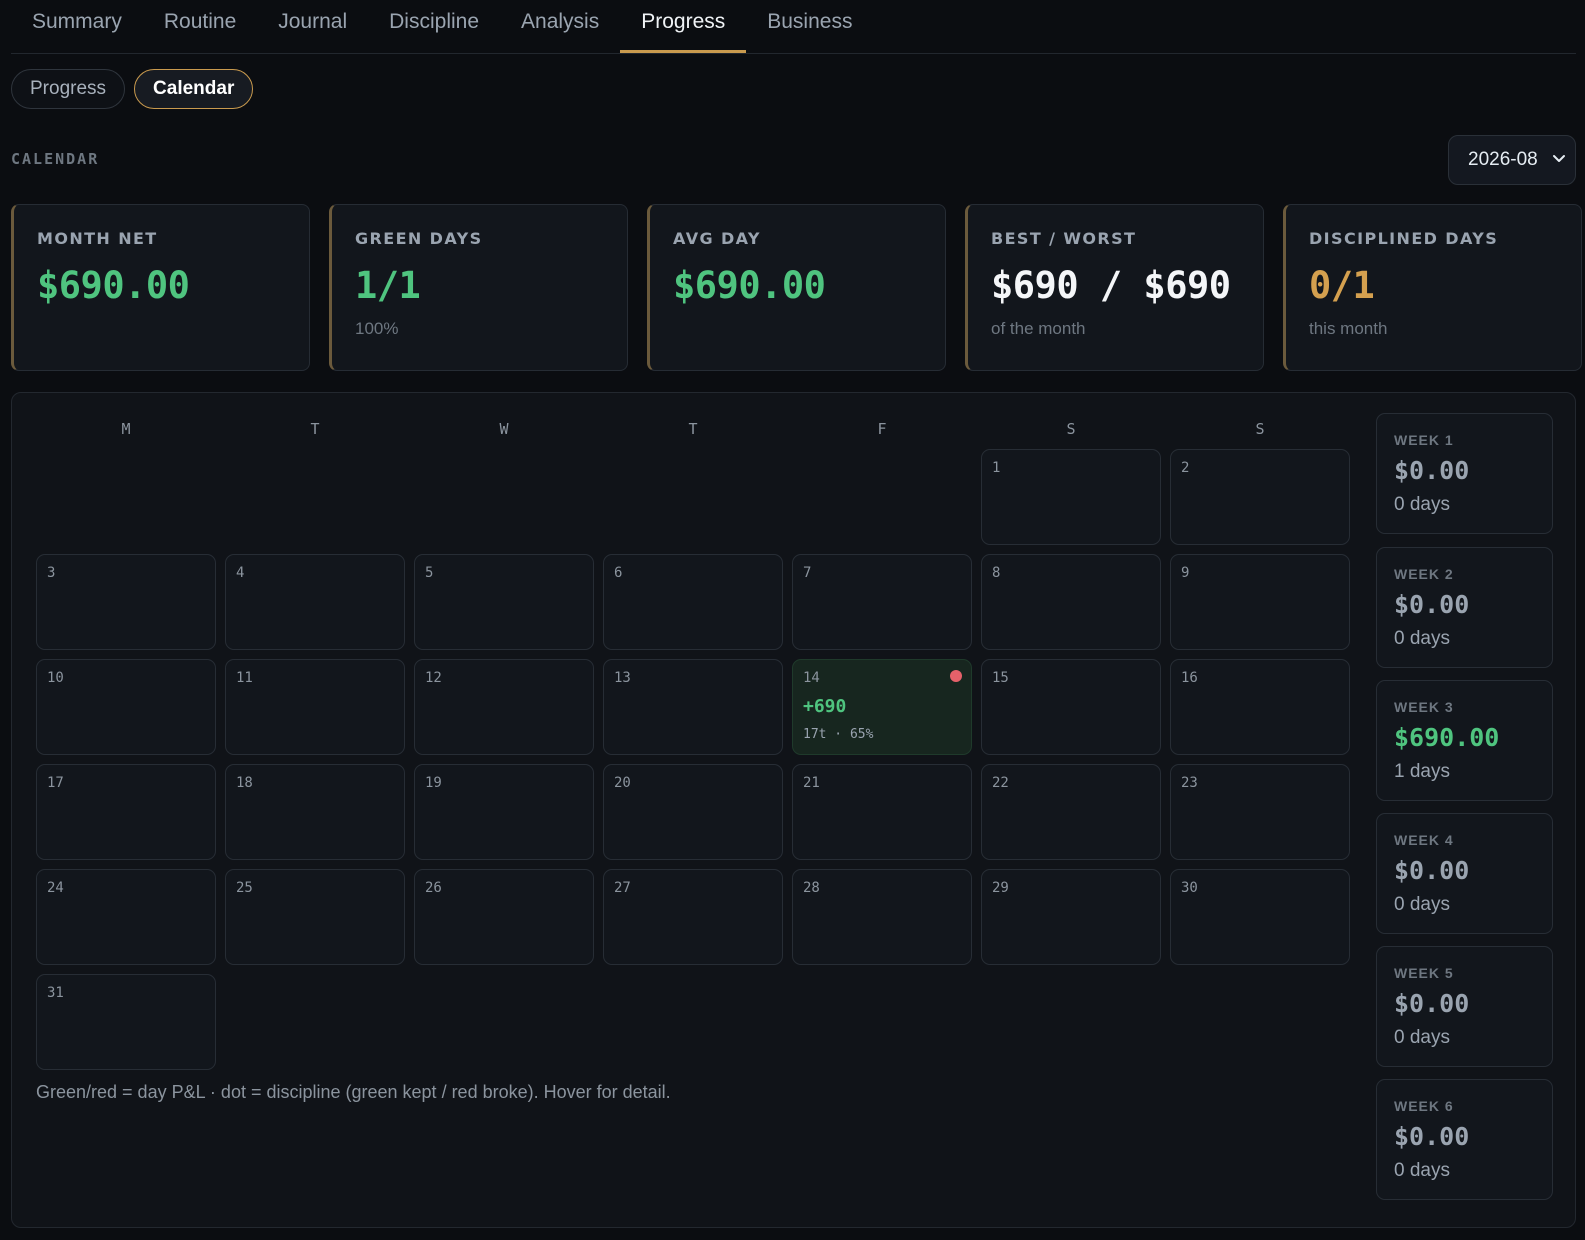 The width and height of the screenshot is (1585, 1240). Describe the element at coordinates (504, 602) in the screenshot. I see `day-cell-5: 5` at that location.